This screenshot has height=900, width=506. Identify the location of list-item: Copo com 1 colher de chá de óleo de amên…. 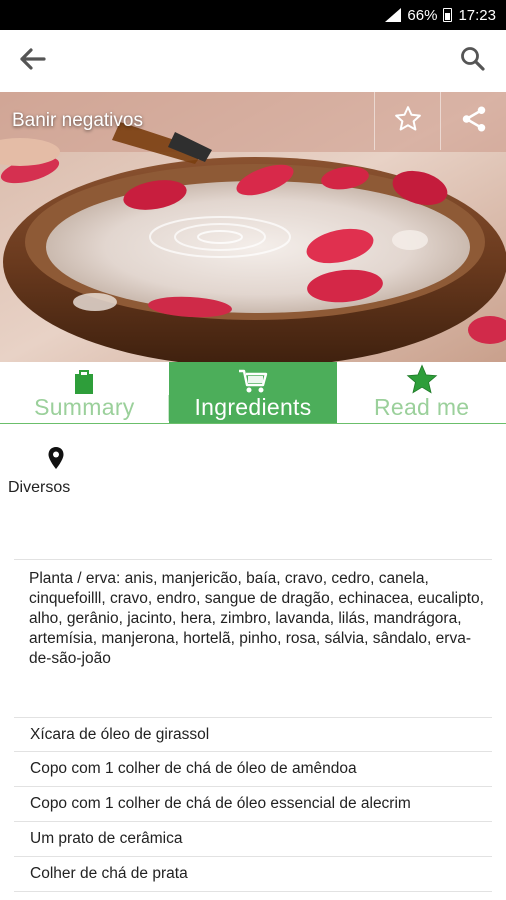
(253, 769).